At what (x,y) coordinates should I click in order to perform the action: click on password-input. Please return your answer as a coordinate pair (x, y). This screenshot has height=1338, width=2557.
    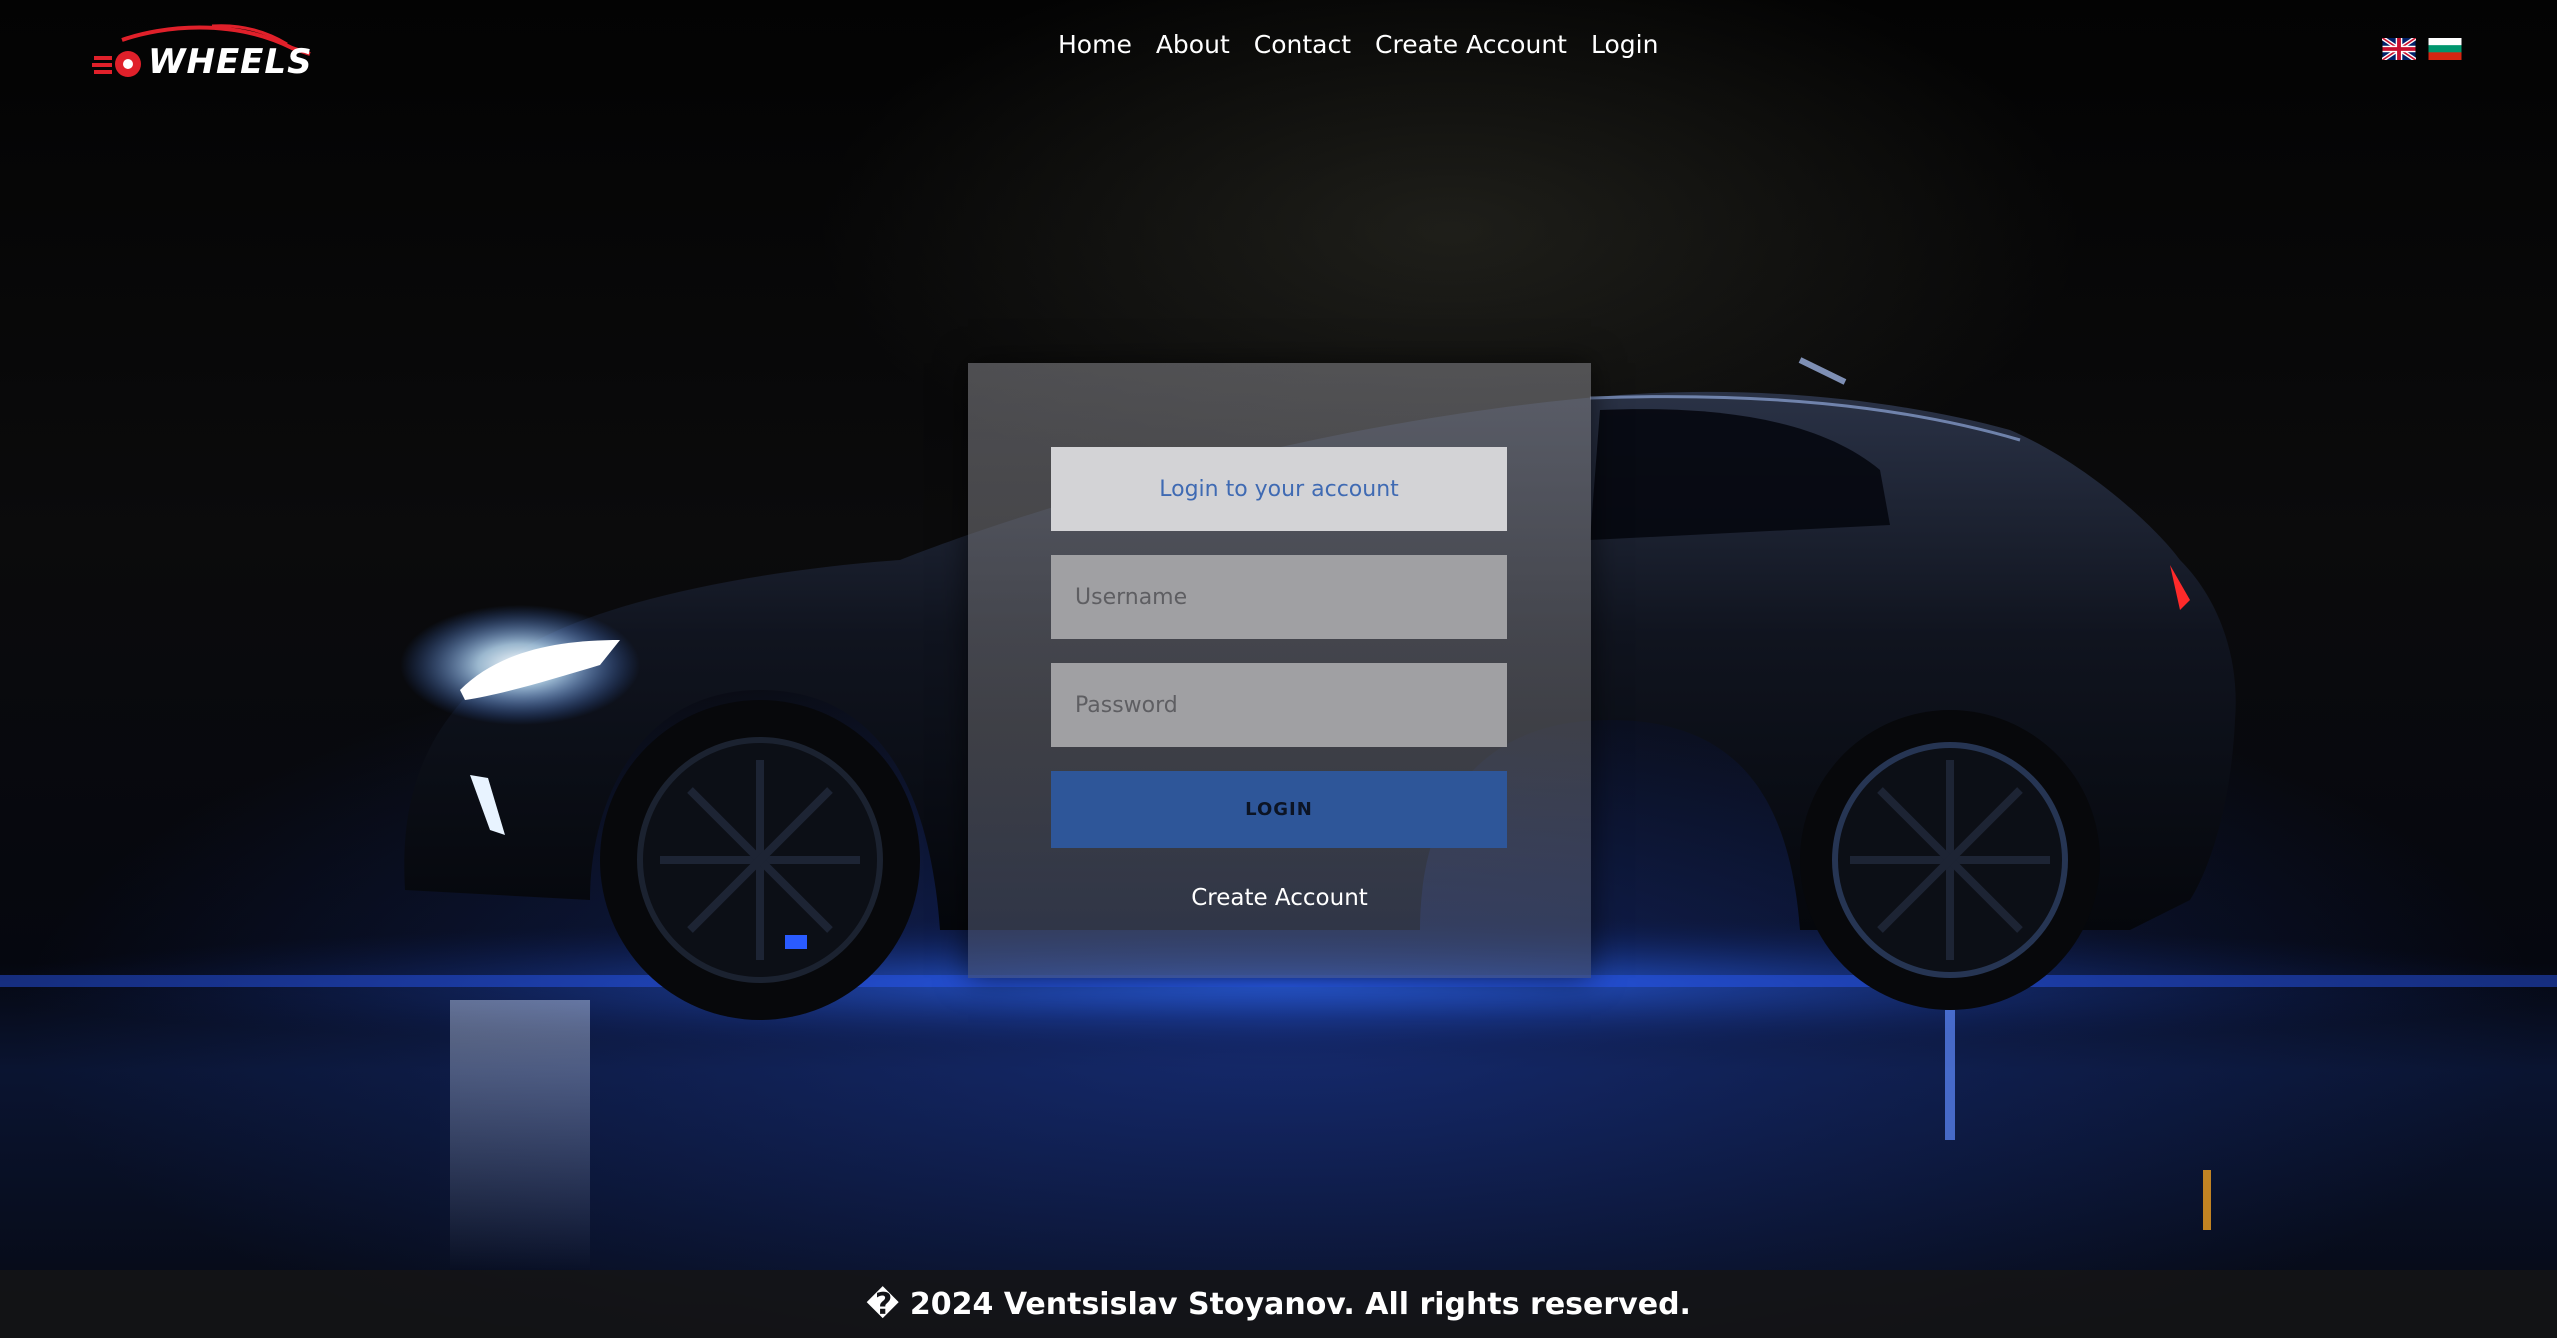
    Looking at the image, I should click on (1279, 705).